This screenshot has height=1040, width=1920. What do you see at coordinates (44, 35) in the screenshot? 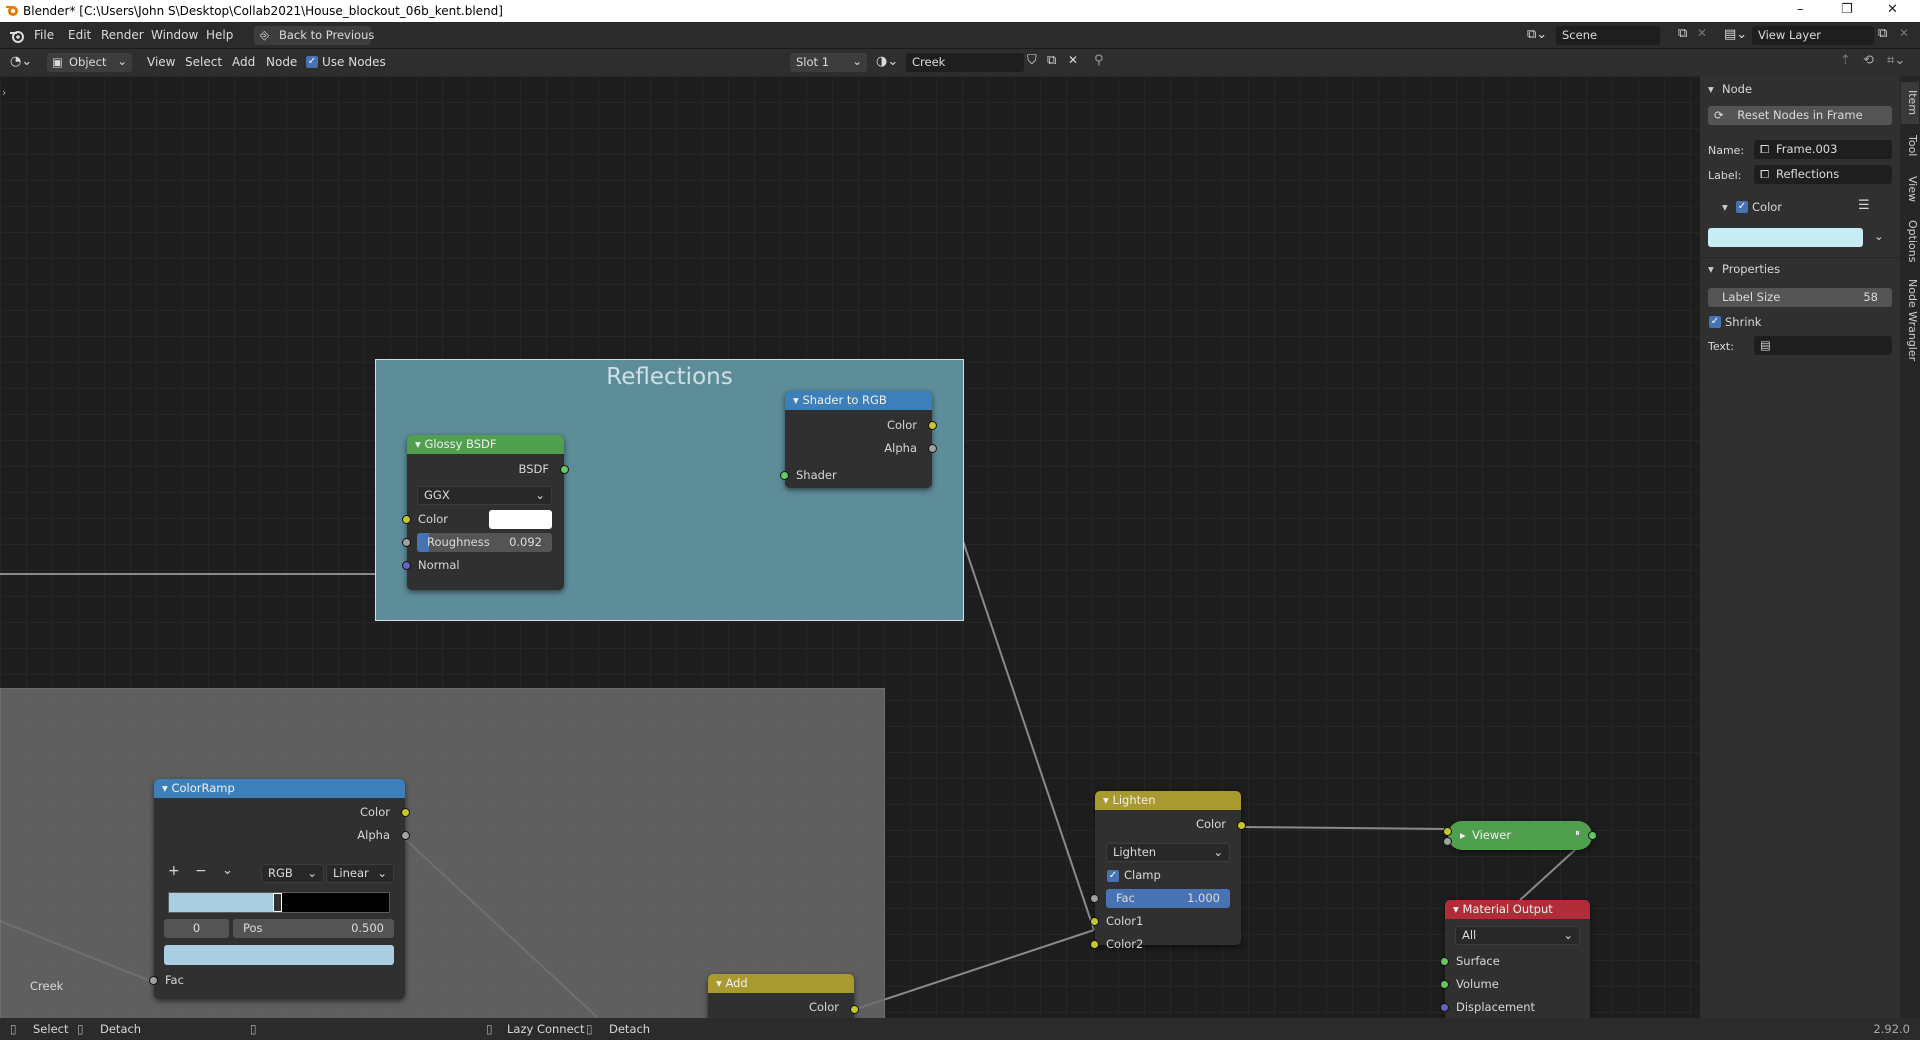
I see `menu-file: File` at bounding box center [44, 35].